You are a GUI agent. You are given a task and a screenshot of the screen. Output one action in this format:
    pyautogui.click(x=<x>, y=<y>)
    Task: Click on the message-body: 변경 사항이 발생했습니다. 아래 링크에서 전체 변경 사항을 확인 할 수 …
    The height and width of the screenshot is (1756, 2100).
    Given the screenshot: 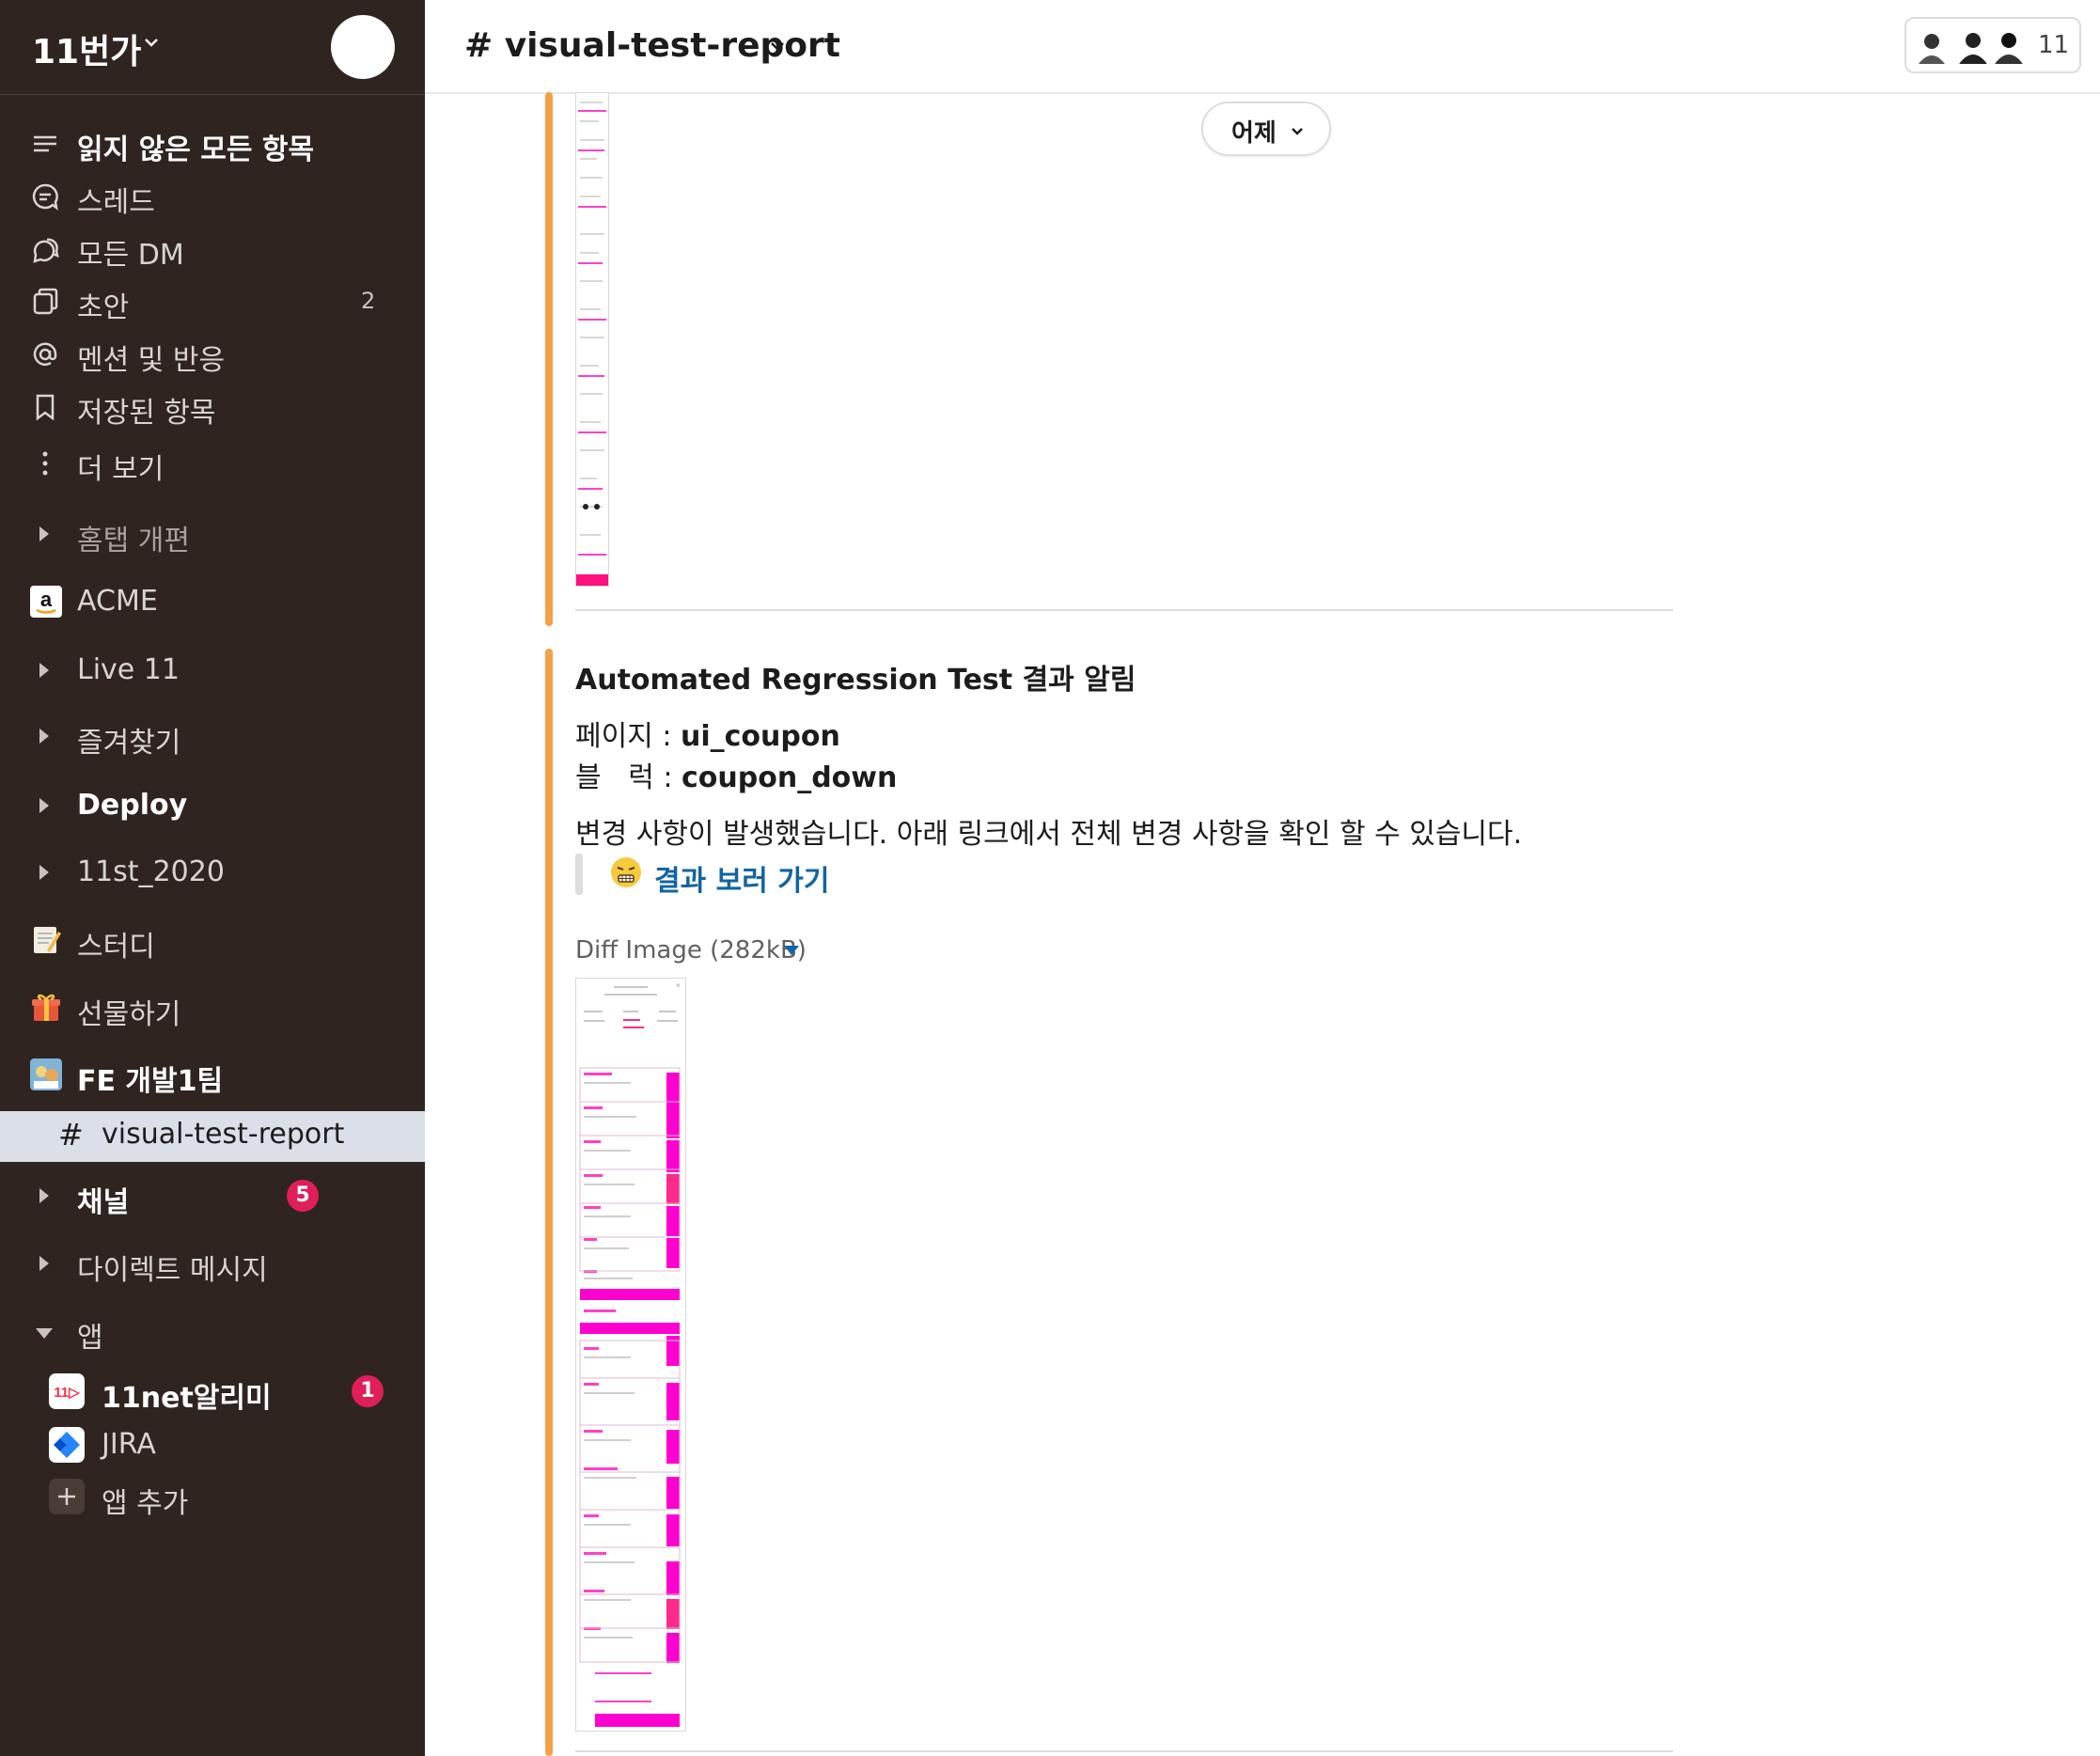 What is the action you would take?
    pyautogui.click(x=1049, y=834)
    